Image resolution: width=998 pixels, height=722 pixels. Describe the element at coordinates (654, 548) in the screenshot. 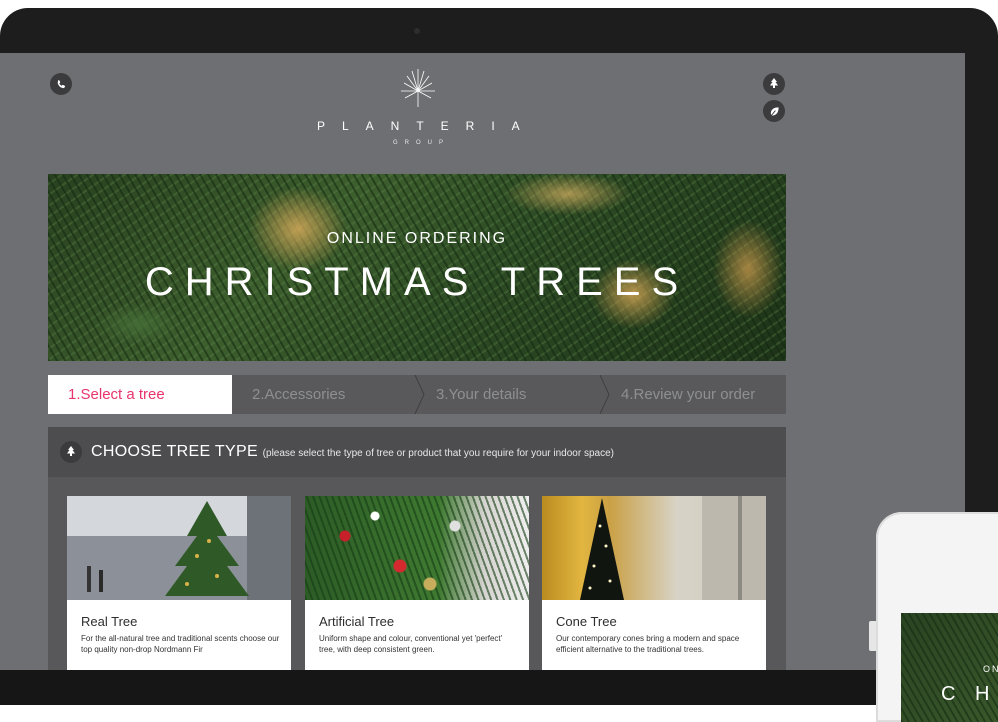

I see `cone-tree-image` at that location.